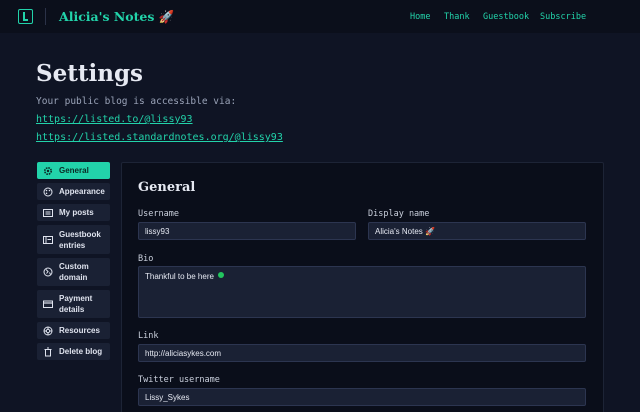 This screenshot has width=640, height=412. What do you see at coordinates (81, 351) in the screenshot?
I see `sidebar-item-label: Delete blog` at bounding box center [81, 351].